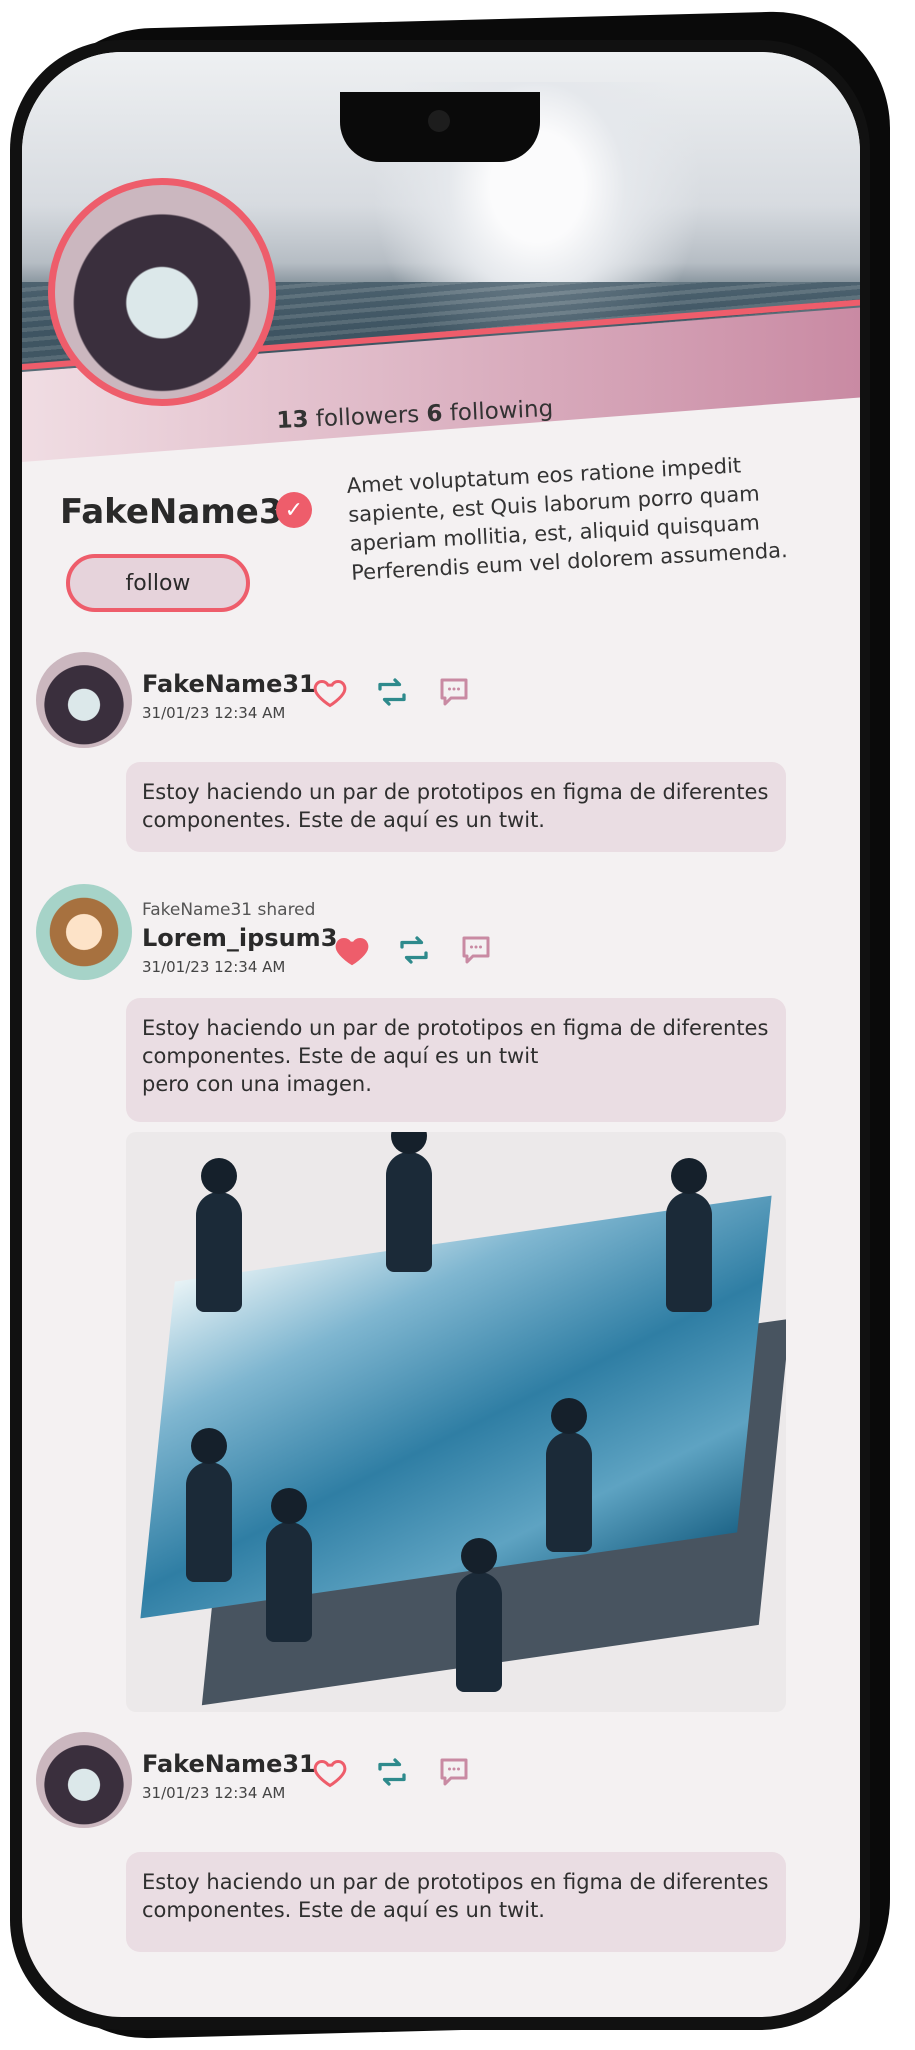 This screenshot has width=915, height=2050. I want to click on shared-by-label: FakeName31 shared, so click(229, 910).